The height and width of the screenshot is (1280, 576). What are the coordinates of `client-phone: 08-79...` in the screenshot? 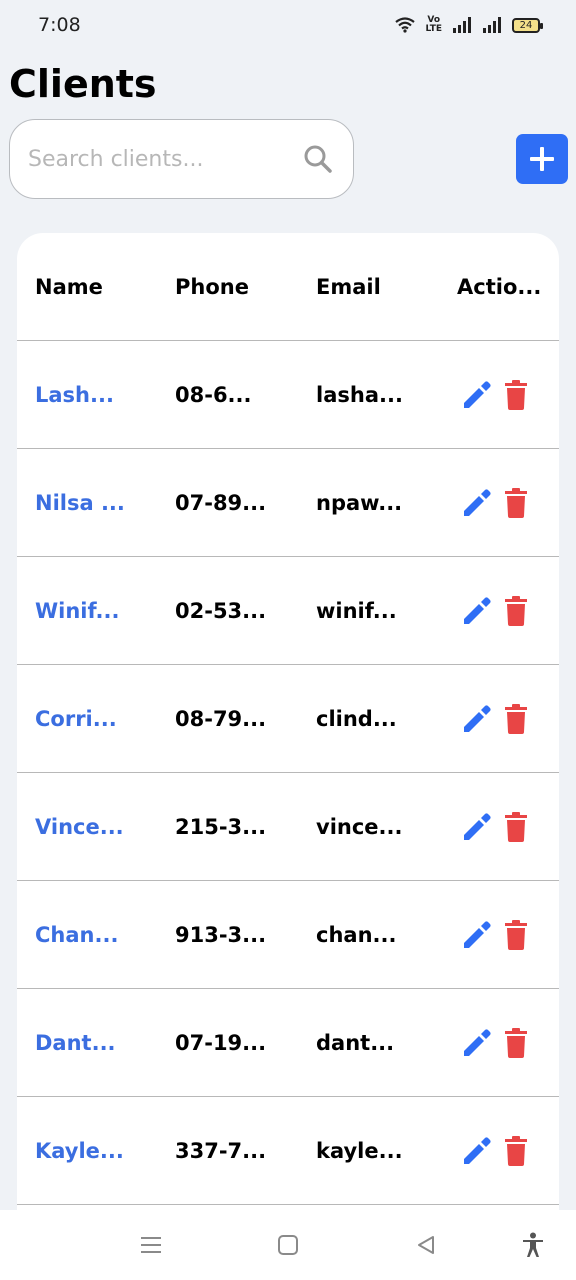 It's located at (221, 718).